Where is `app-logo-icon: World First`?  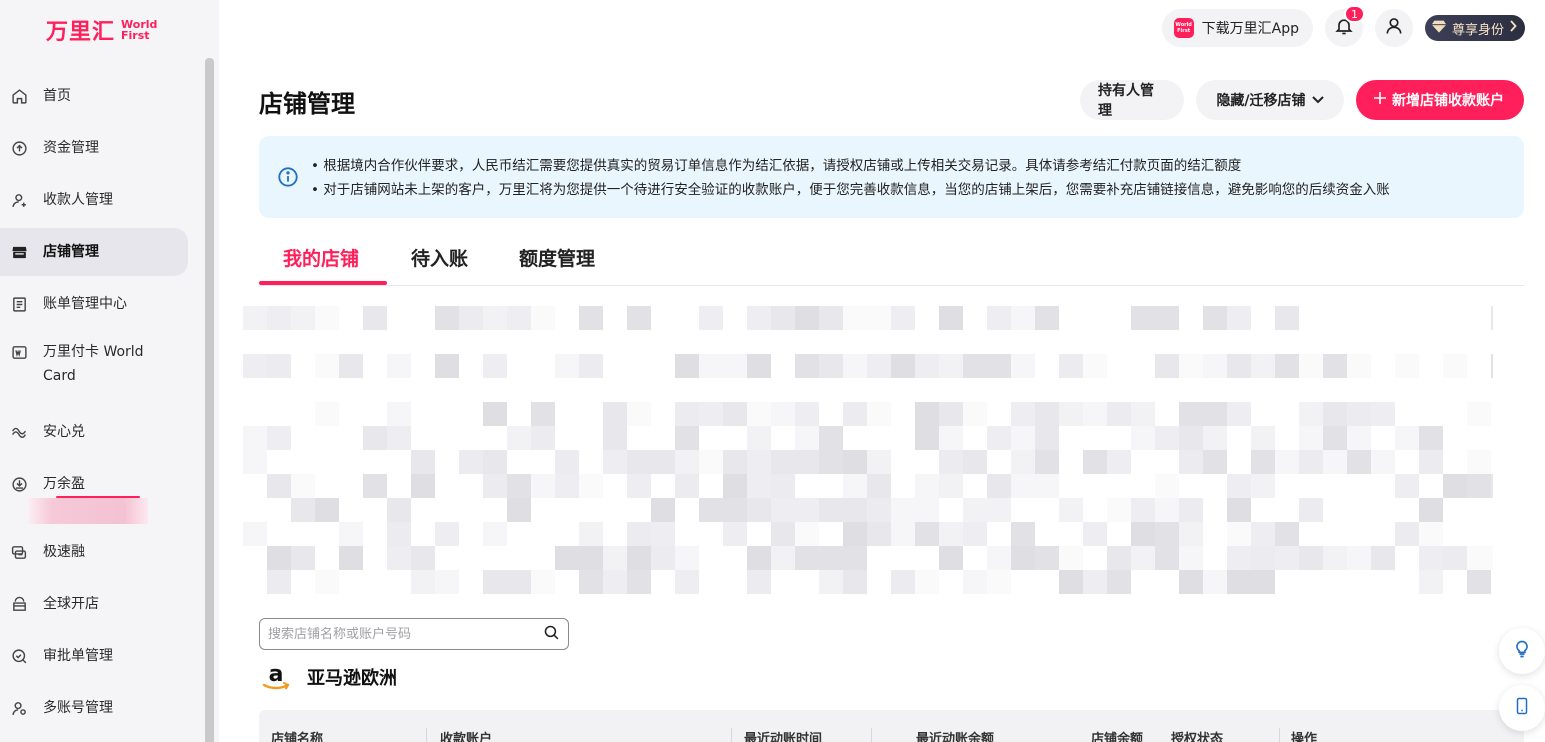 app-logo-icon: World First is located at coordinates (1183, 28).